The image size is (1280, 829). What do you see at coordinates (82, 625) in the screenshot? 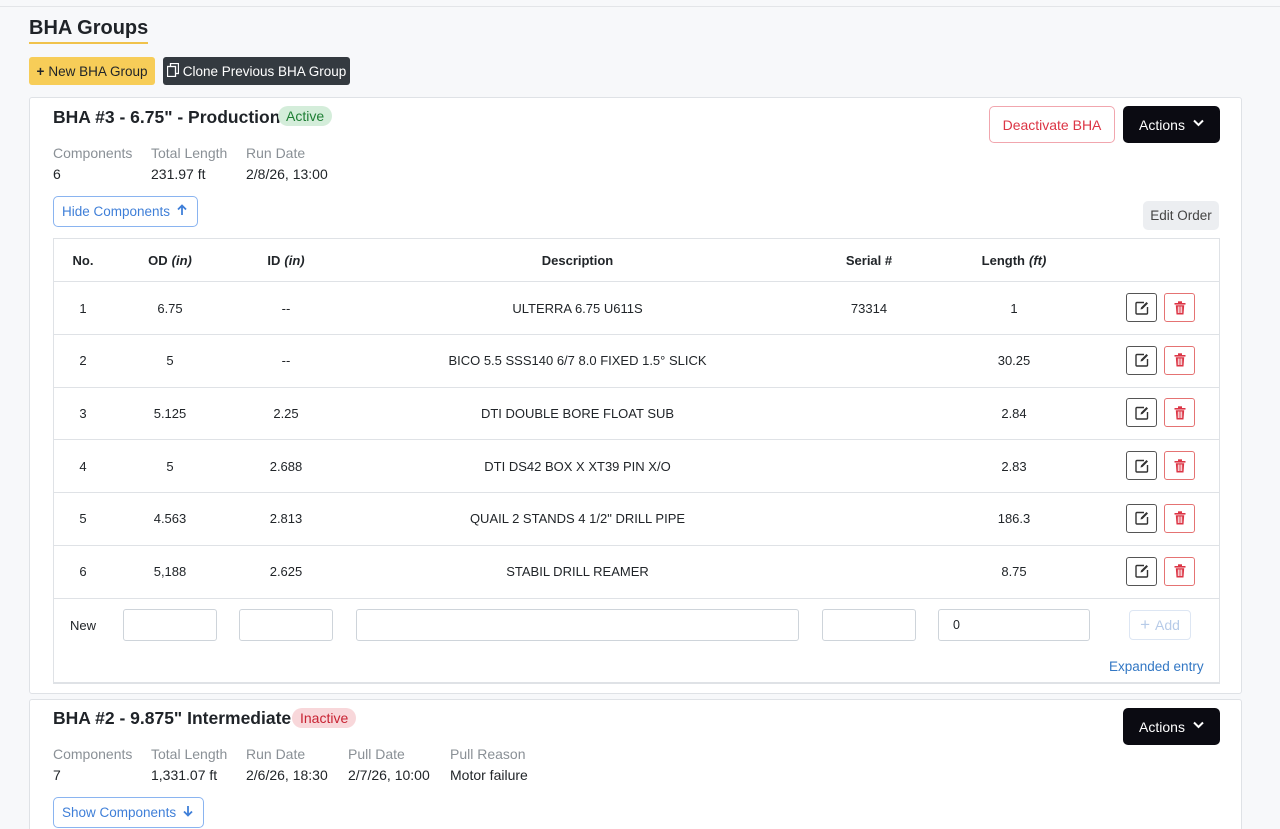
I see `new-row-label: New` at bounding box center [82, 625].